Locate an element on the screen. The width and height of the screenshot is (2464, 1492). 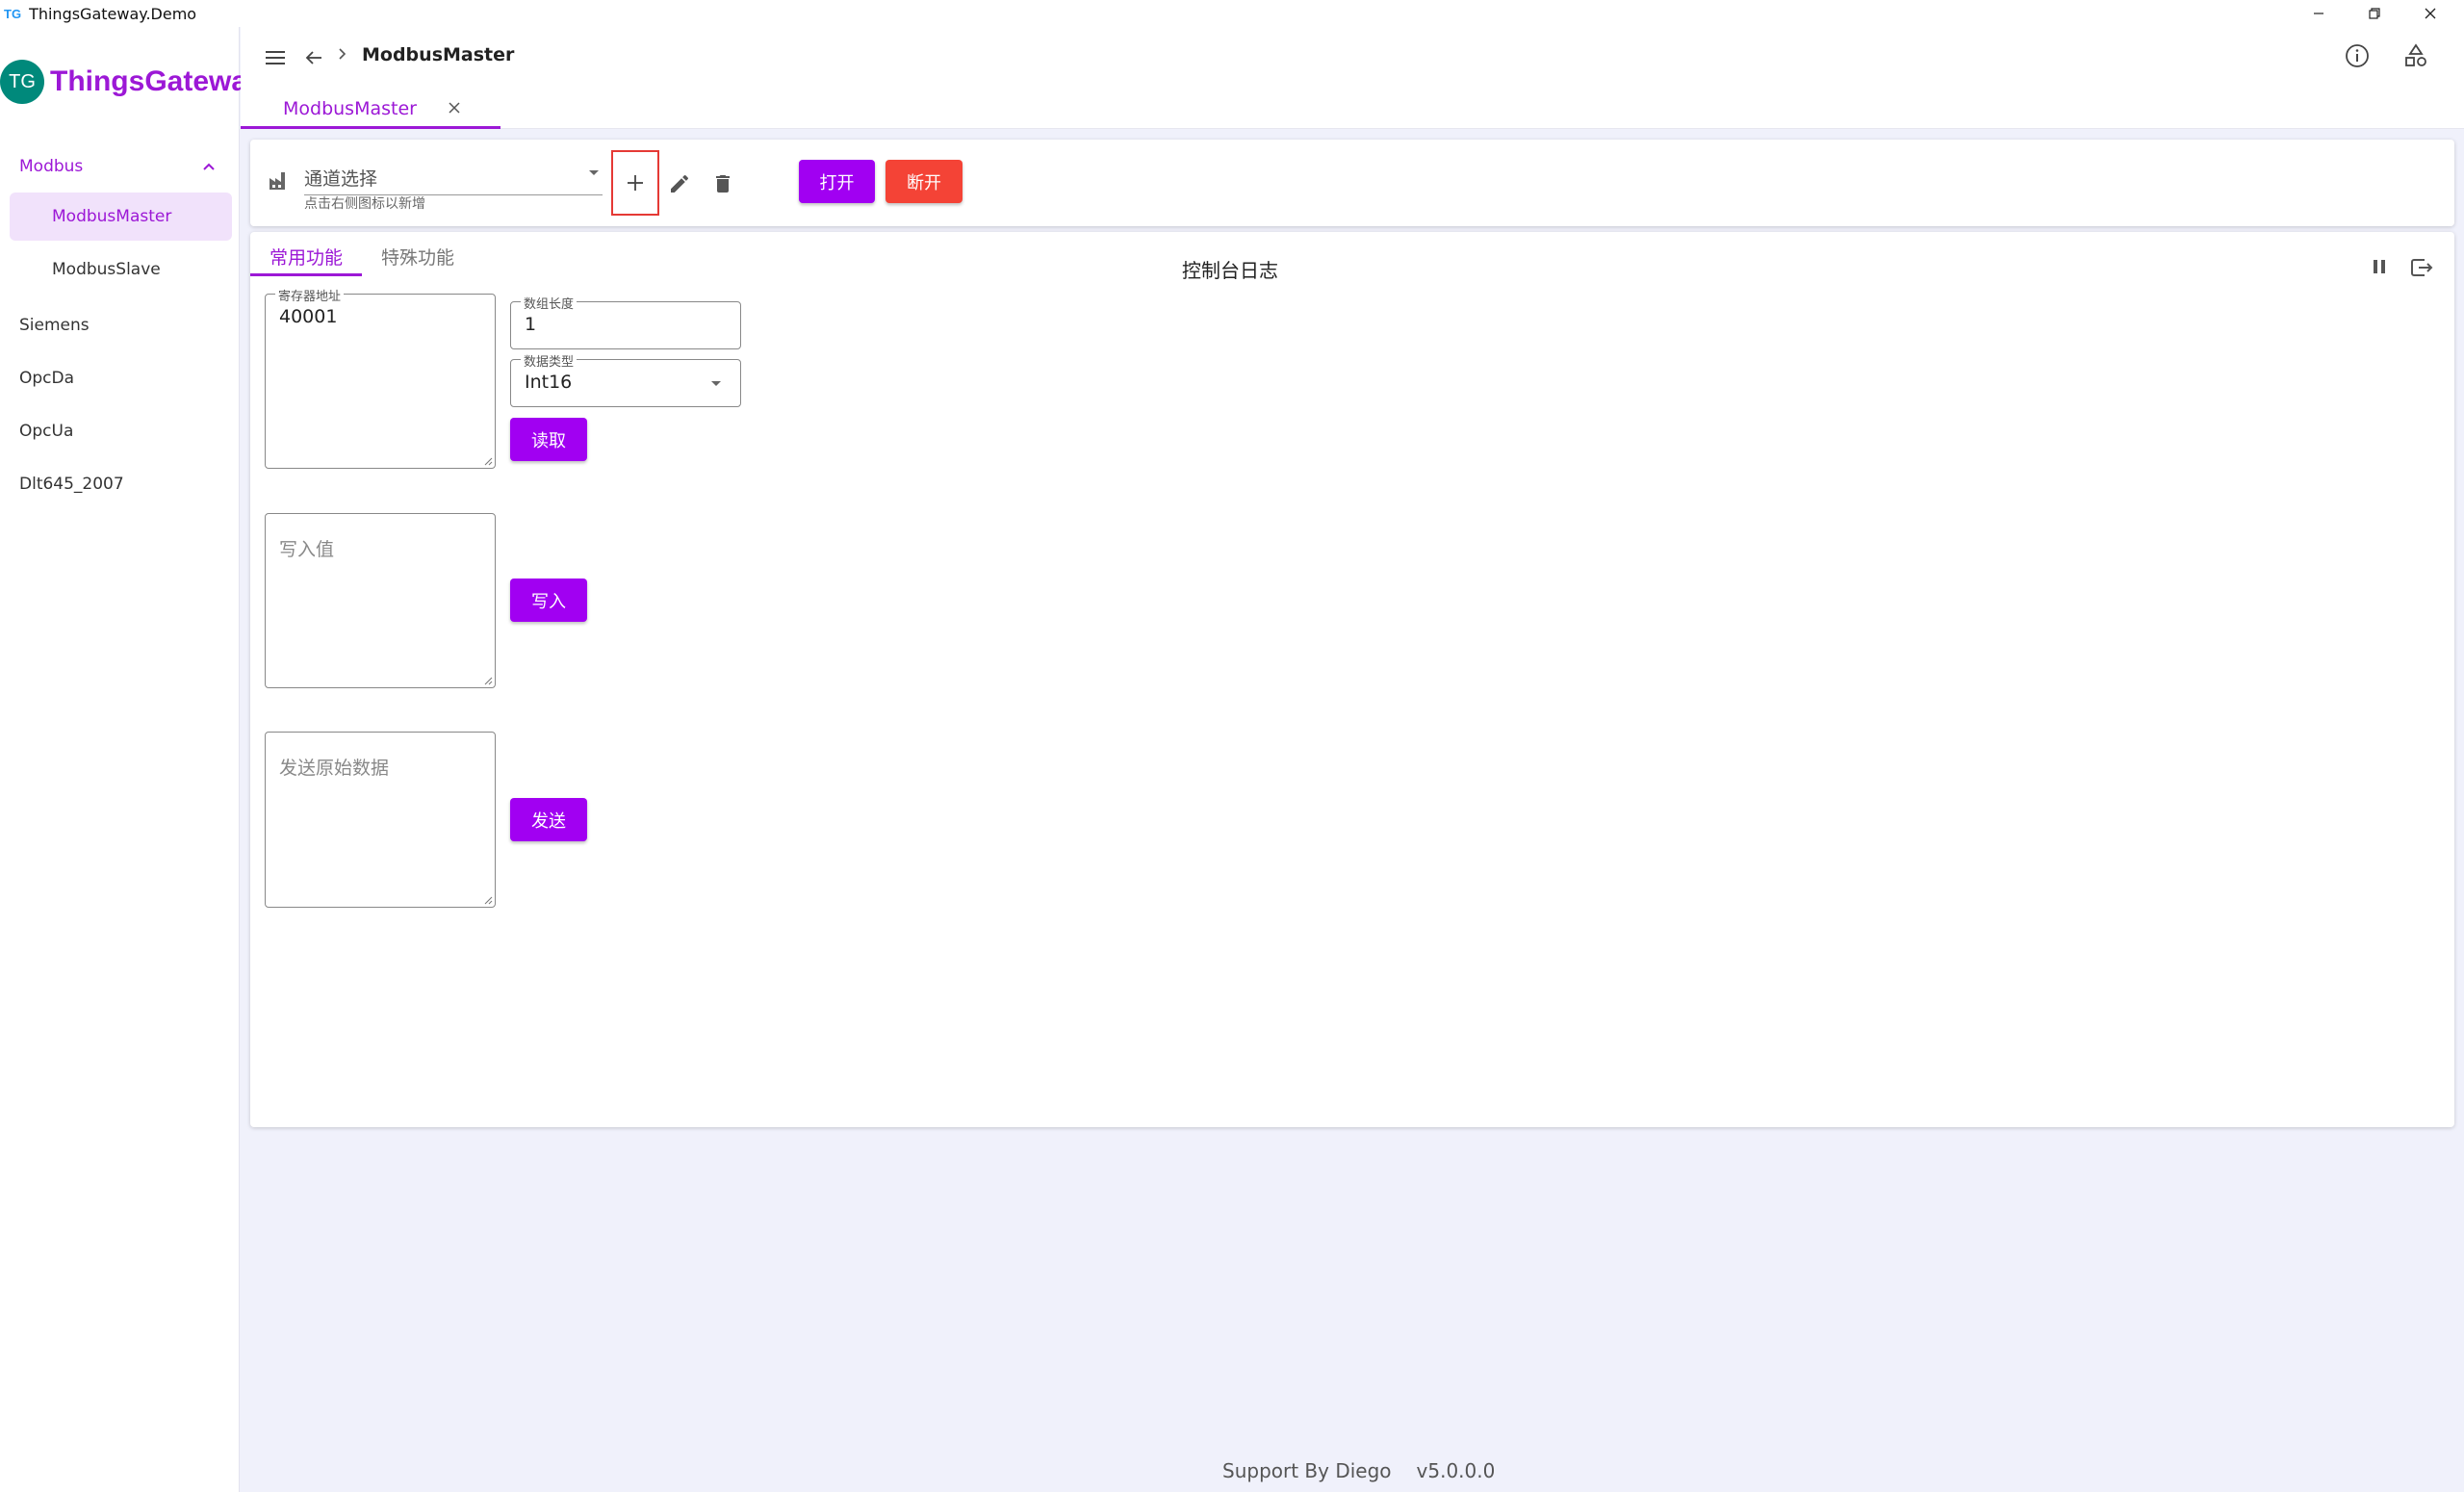
sidebar-item-opcua: OpcUa is located at coordinates (120, 430).